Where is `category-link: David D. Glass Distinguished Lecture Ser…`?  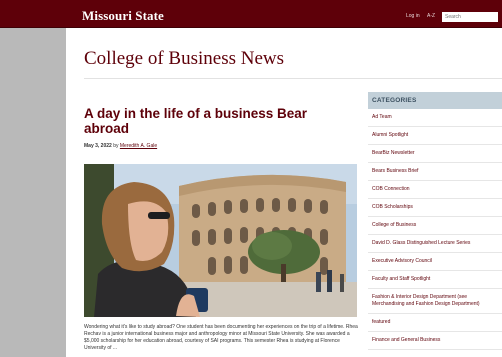
category-link: David D. Glass Distinguished Lecture Ser… is located at coordinates (435, 244).